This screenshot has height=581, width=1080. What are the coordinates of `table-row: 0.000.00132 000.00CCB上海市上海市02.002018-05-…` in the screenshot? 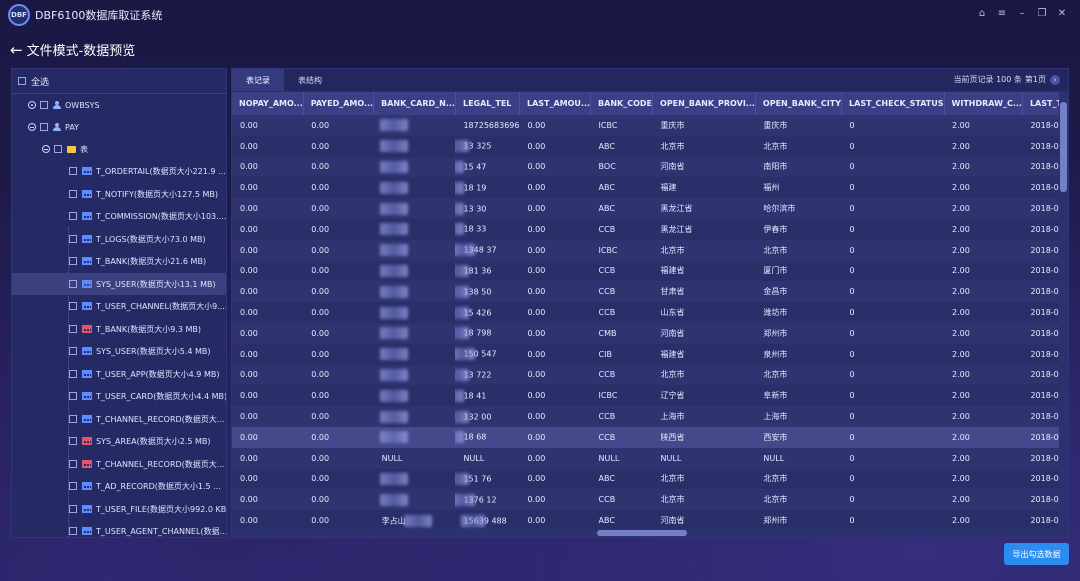 It's located at (650, 416).